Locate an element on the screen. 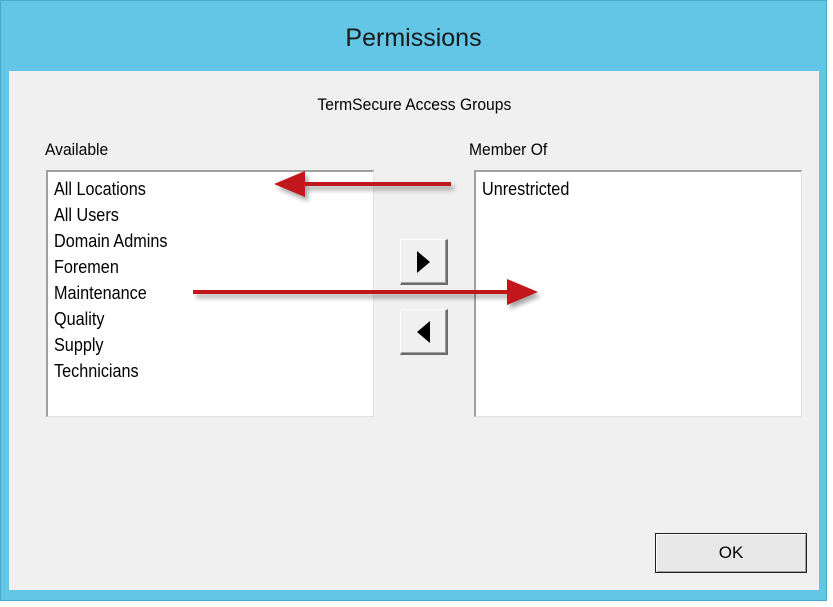 The width and height of the screenshot is (833, 607). triangle-left-icon is located at coordinates (423, 331).